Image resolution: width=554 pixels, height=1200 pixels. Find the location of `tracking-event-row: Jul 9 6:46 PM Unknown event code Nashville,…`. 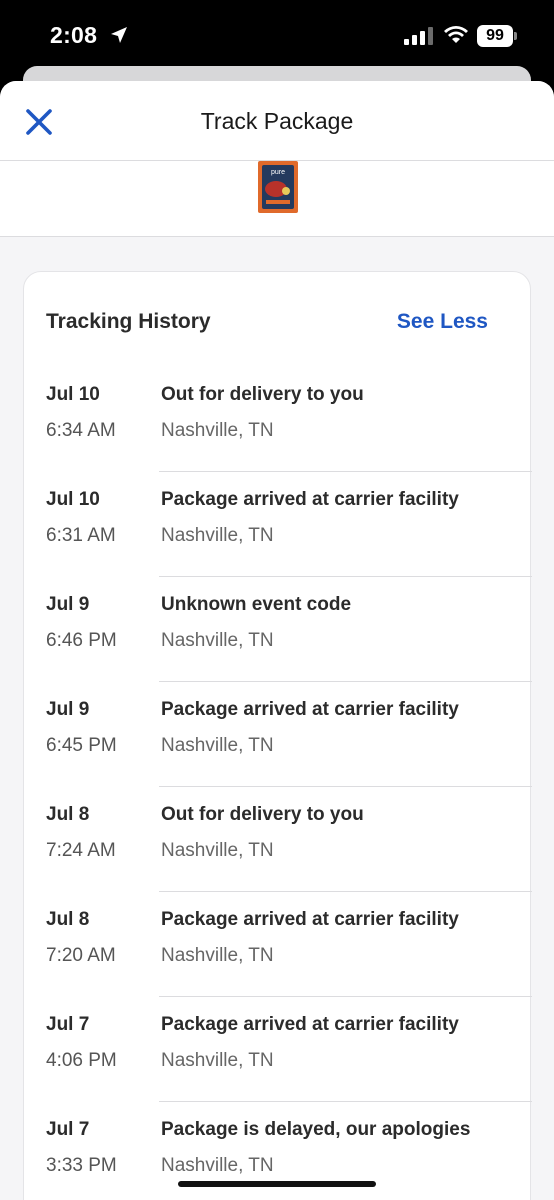

tracking-event-row: Jul 9 6:46 PM Unknown event code Nashville,… is located at coordinates (278, 629).